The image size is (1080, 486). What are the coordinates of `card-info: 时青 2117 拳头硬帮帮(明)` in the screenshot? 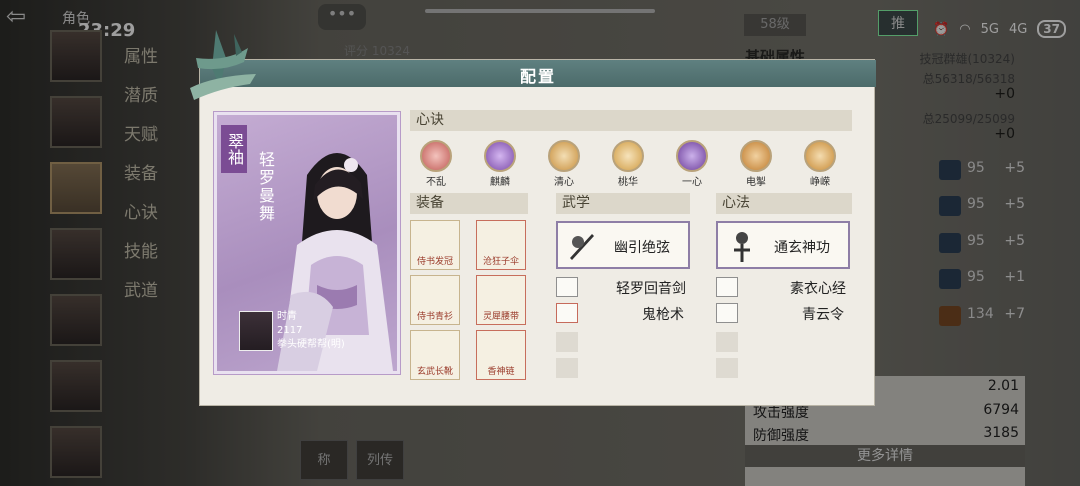 It's located at (311, 331).